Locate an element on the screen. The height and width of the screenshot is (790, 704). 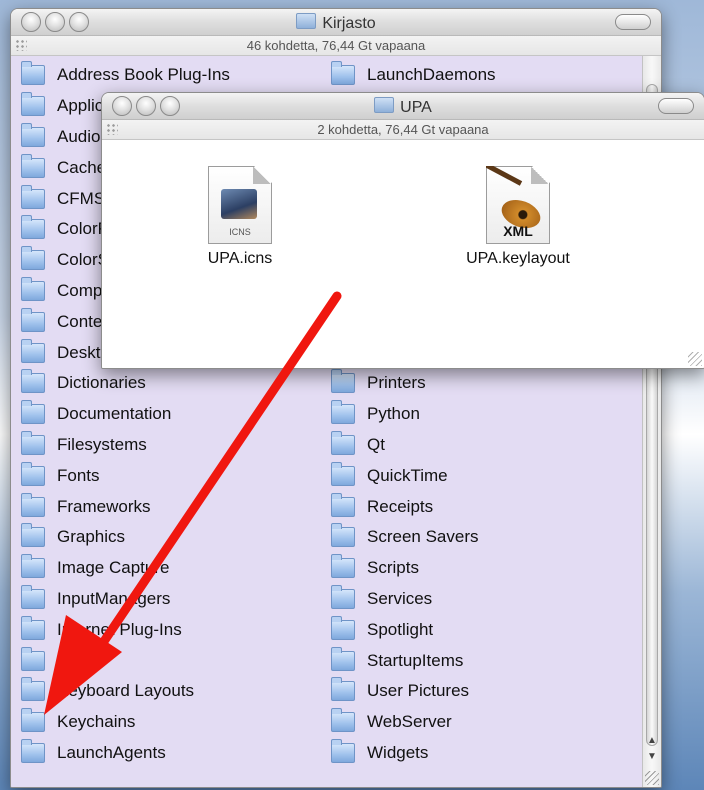
list-item-label: Spotlight is located at coordinates (400, 629).